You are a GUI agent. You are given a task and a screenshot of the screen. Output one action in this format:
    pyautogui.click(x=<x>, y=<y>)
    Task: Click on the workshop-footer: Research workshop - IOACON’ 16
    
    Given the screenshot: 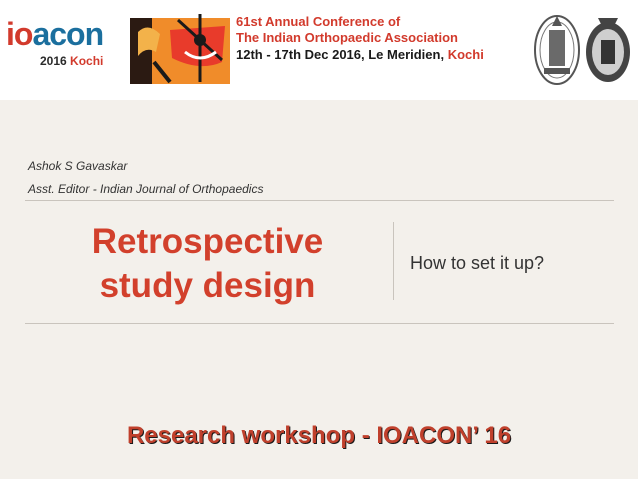 What is the action you would take?
    pyautogui.click(x=319, y=435)
    